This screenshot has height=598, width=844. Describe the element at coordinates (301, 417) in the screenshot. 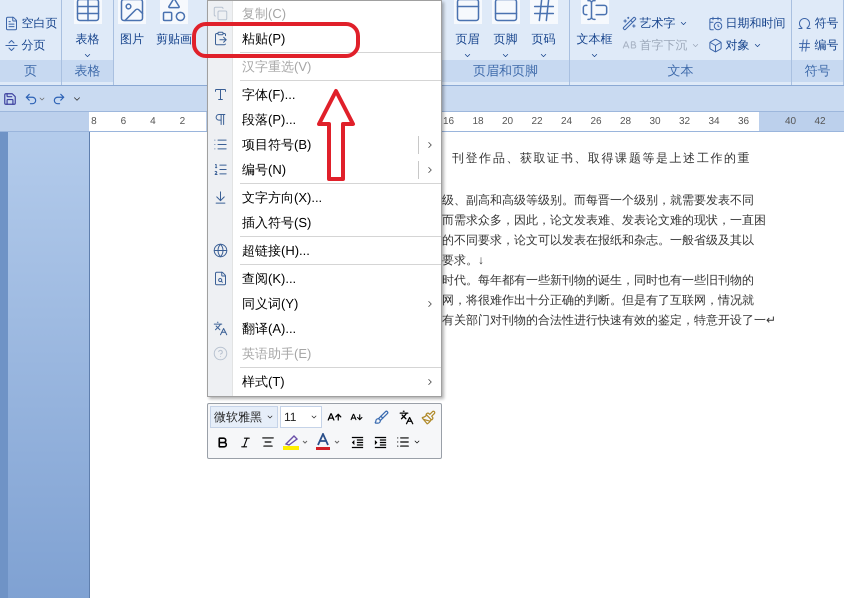

I see `font-size-dropdown: 11` at that location.